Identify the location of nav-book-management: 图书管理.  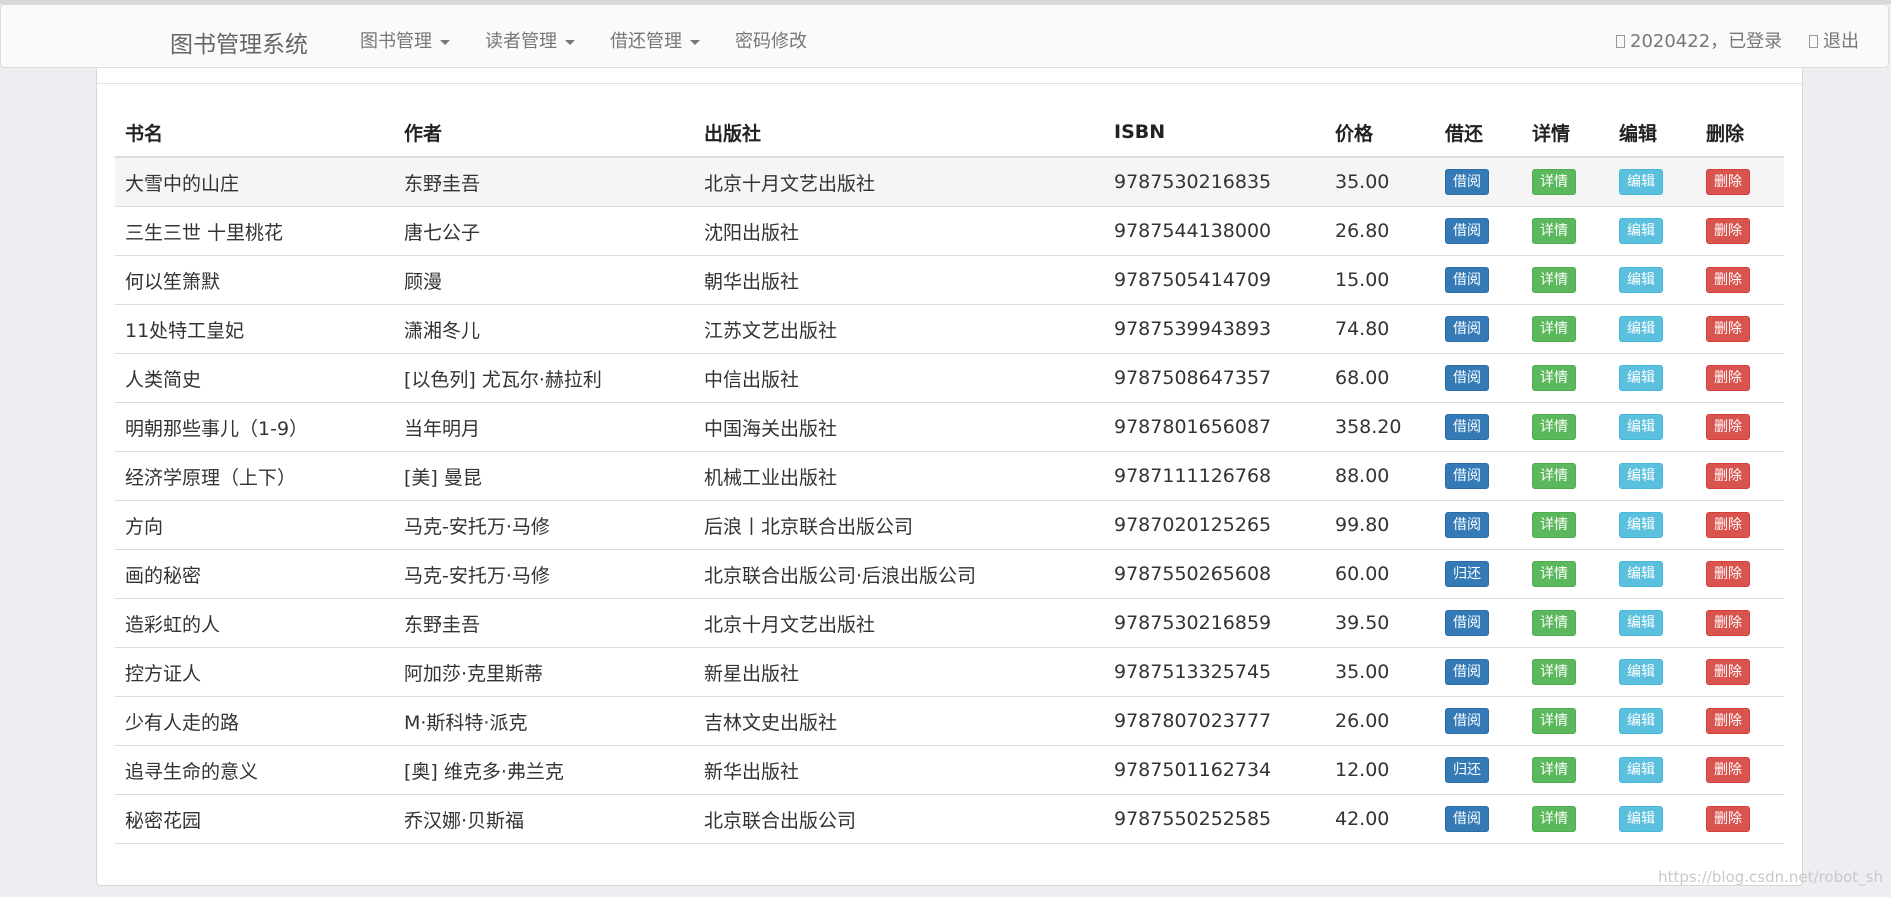
(405, 40).